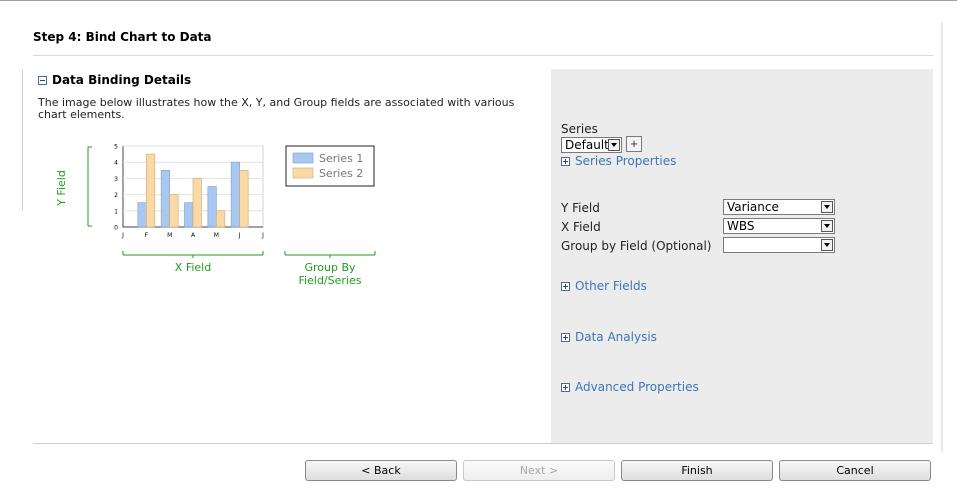  I want to click on series-select-value: Default, so click(587, 145).